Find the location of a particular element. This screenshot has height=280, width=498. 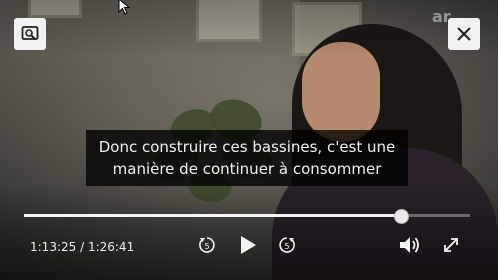

current-time: 1:13:25 is located at coordinates (53, 247).